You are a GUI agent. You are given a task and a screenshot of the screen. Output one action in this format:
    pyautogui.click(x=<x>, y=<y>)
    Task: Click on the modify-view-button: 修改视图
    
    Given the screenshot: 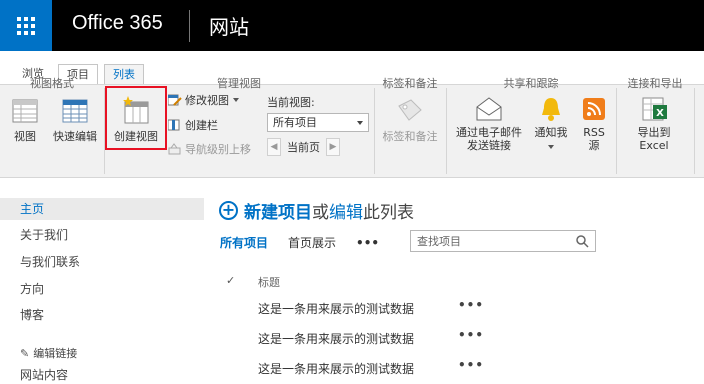 What is the action you would take?
    pyautogui.click(x=203, y=100)
    